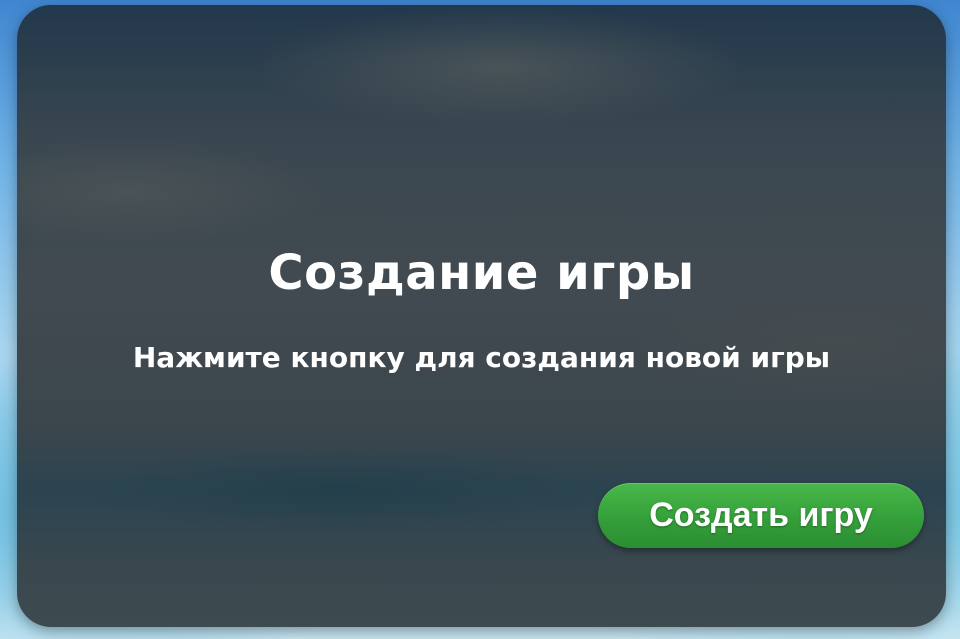  Describe the element at coordinates (761, 515) in the screenshot. I see `create-game-button: Создать игру` at that location.